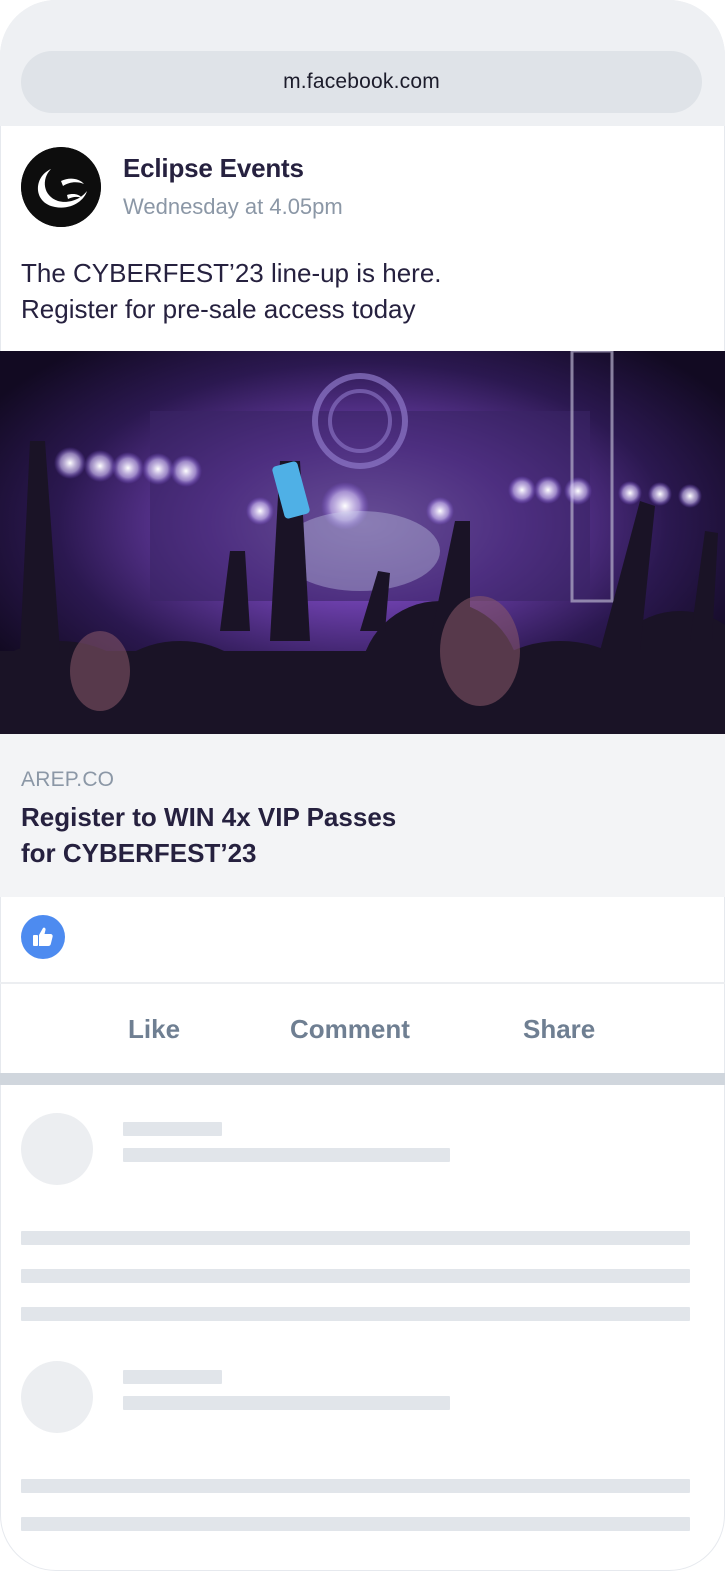 This screenshot has width=725, height=1571. I want to click on share-button: Share, so click(559, 1029).